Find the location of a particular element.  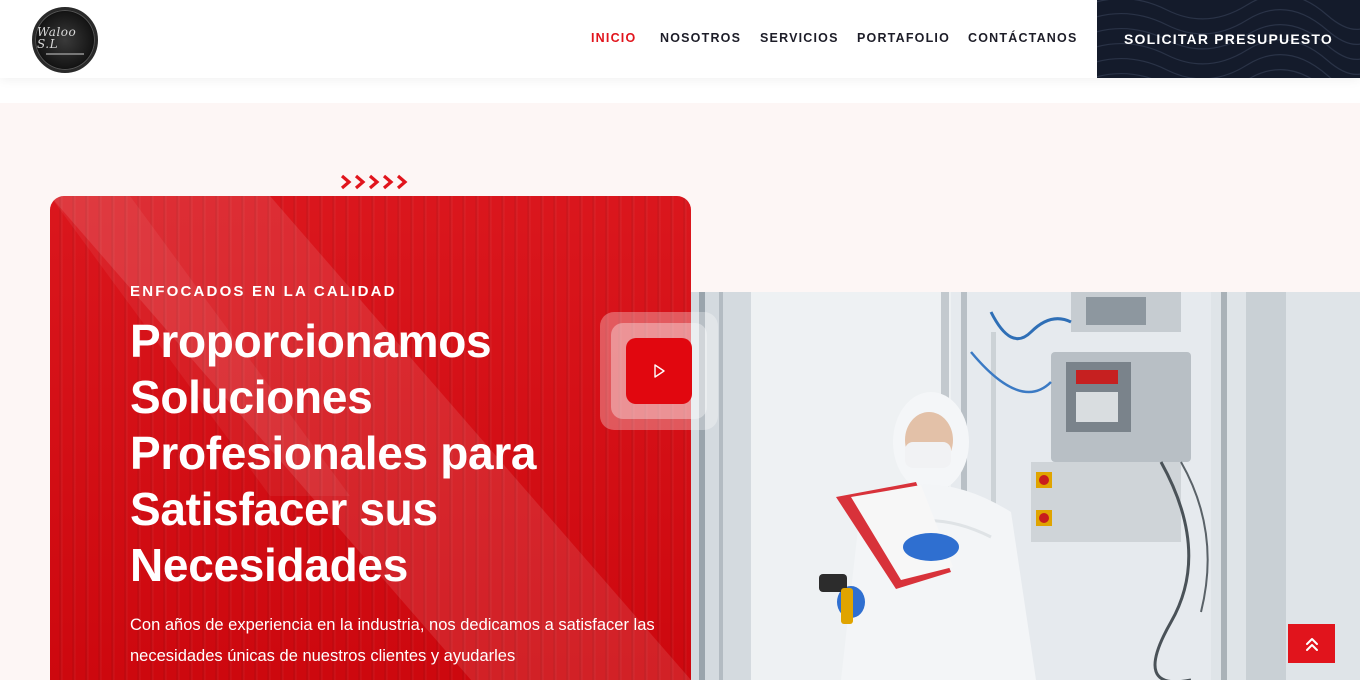

logo: Waloo S.L is located at coordinates (65, 40).